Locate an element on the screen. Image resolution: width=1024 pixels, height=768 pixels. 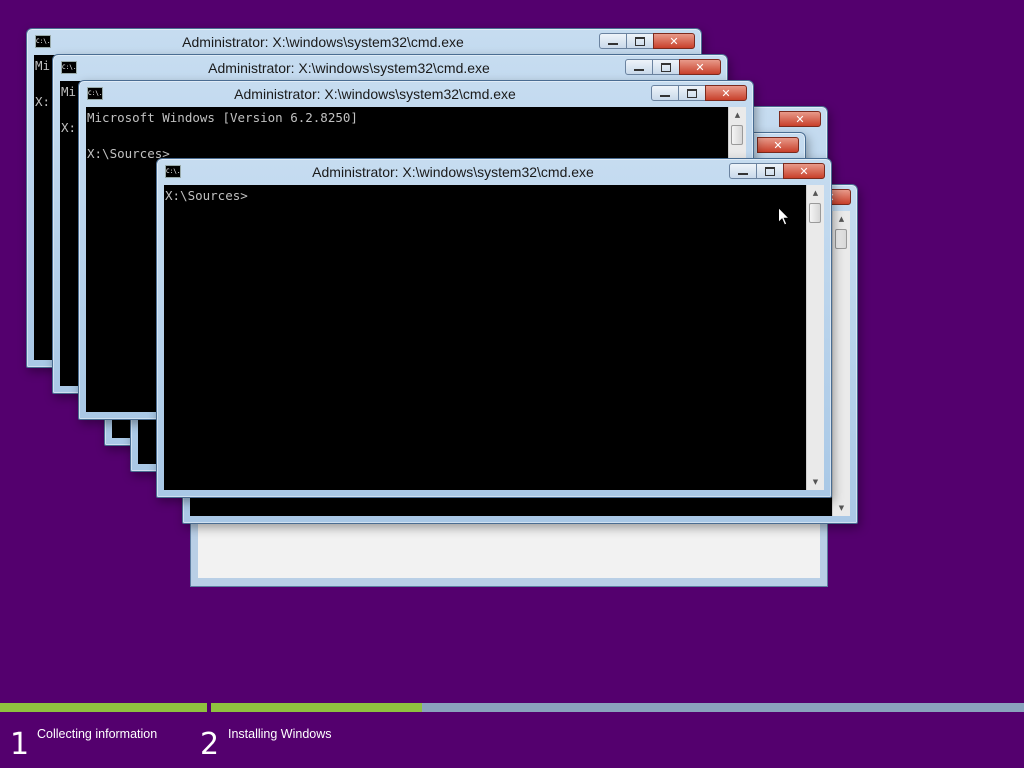
step-number-1: 1 is located at coordinates (20, 744).